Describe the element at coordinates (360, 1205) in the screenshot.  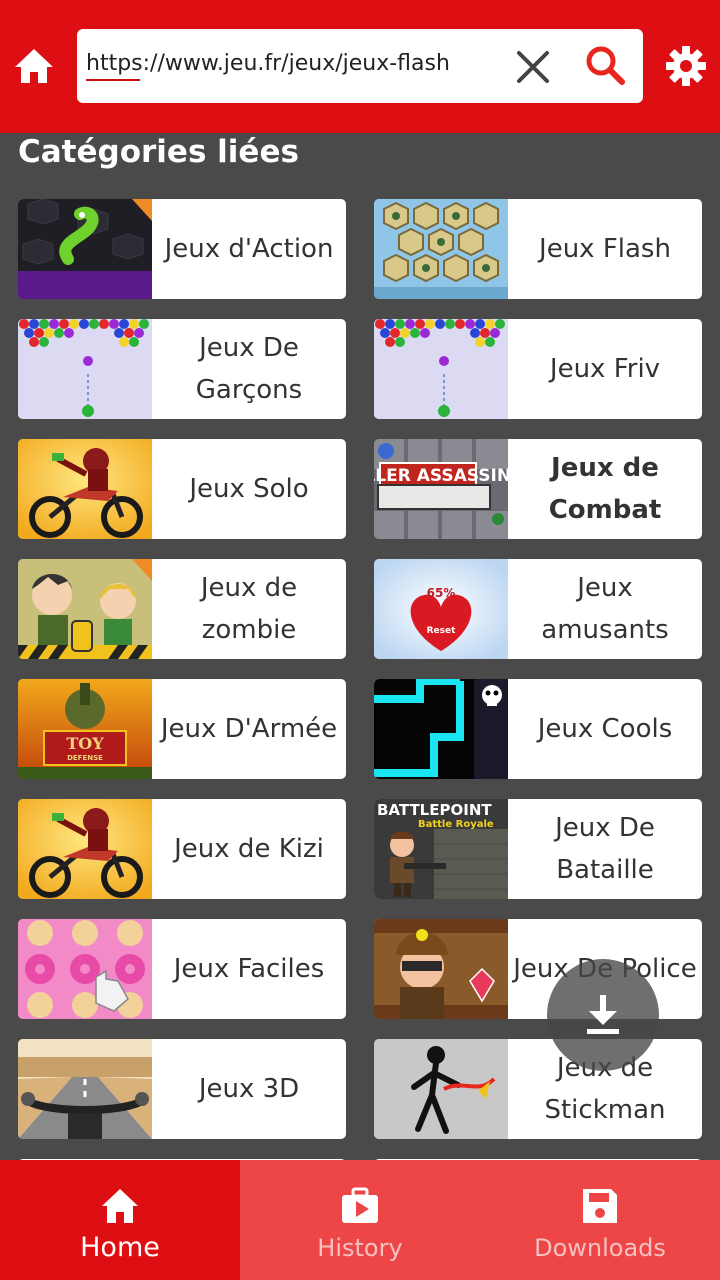
I see `briefcase-play-icon` at that location.